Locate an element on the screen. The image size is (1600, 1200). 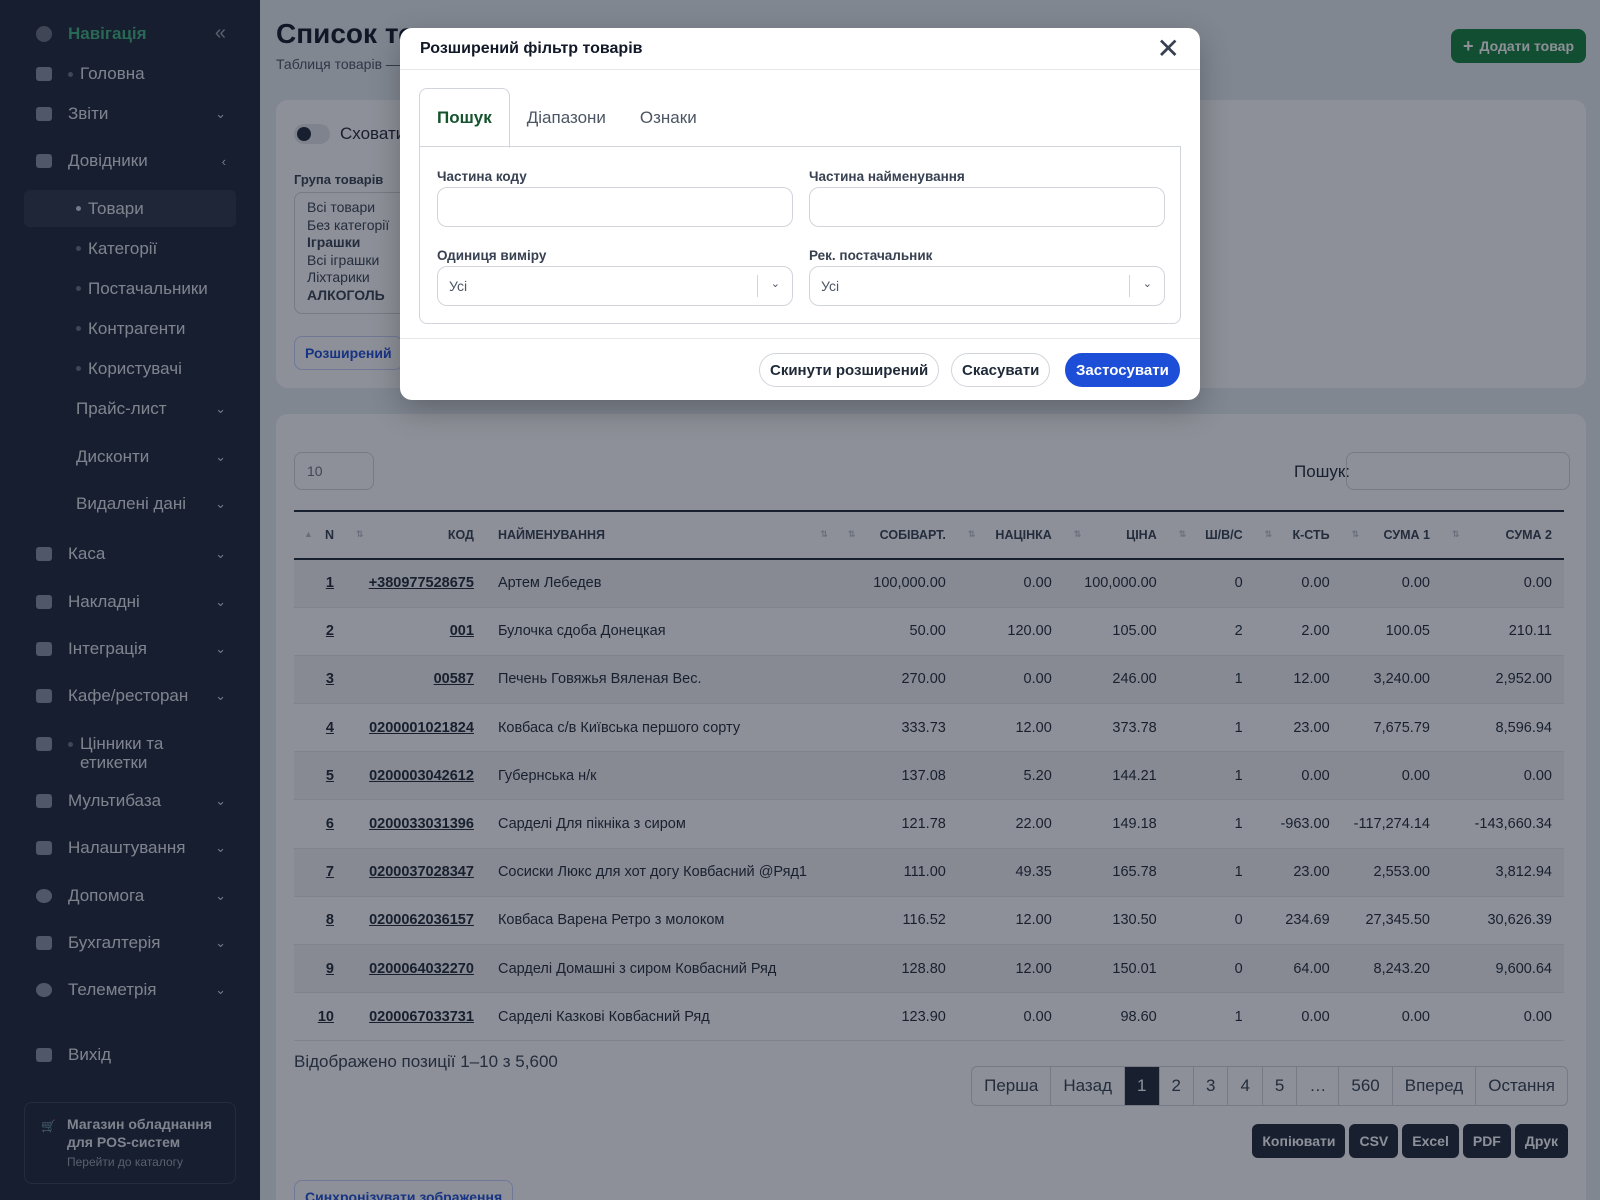
reset-extended-button: Скинути розширений is located at coordinates (849, 370).